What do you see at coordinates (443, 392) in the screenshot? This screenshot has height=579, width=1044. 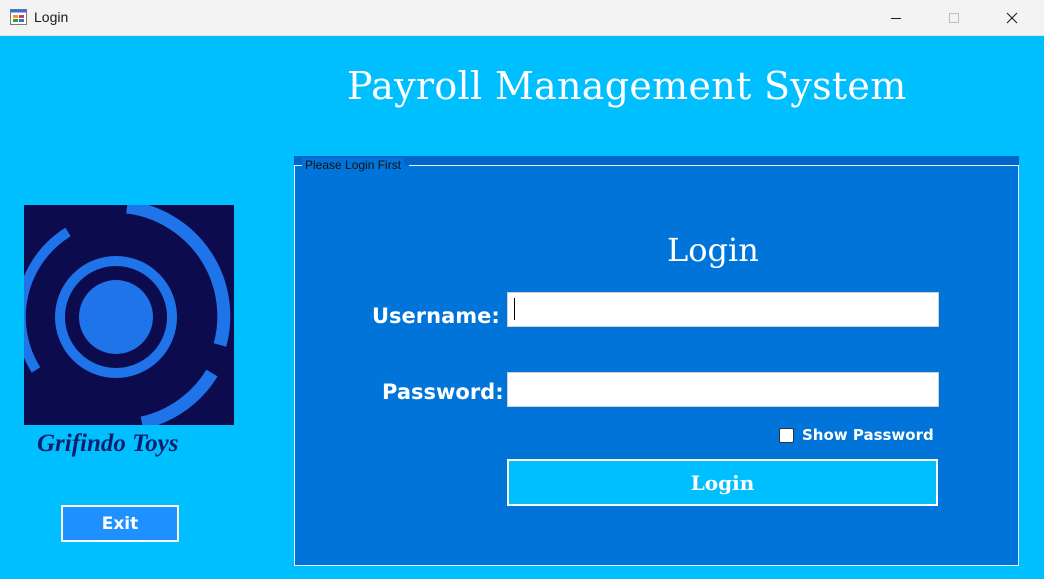 I see `password-label: Password:` at bounding box center [443, 392].